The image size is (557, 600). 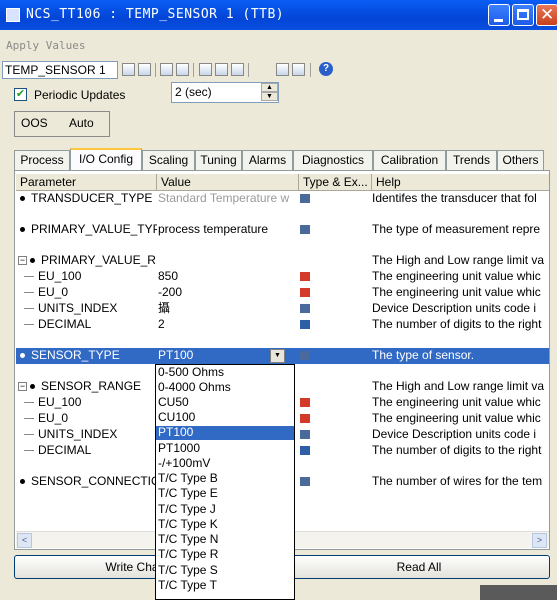 I want to click on param-value: 攝, so click(x=164, y=308).